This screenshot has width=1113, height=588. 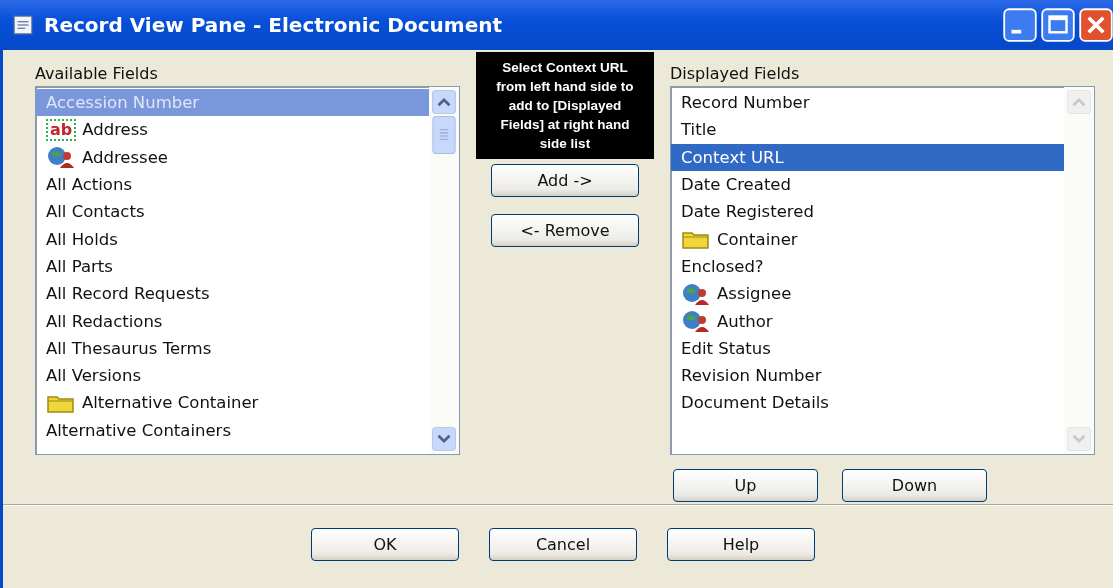 I want to click on dialog-button: OK, so click(x=385, y=544).